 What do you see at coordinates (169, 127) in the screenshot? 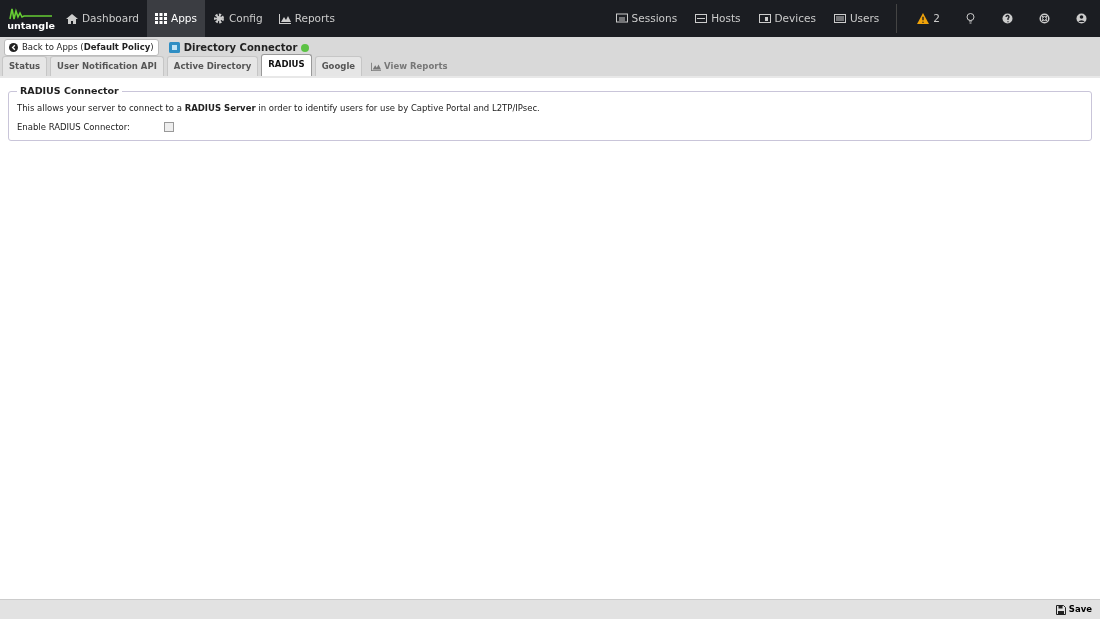
I see `enable-checkbox` at bounding box center [169, 127].